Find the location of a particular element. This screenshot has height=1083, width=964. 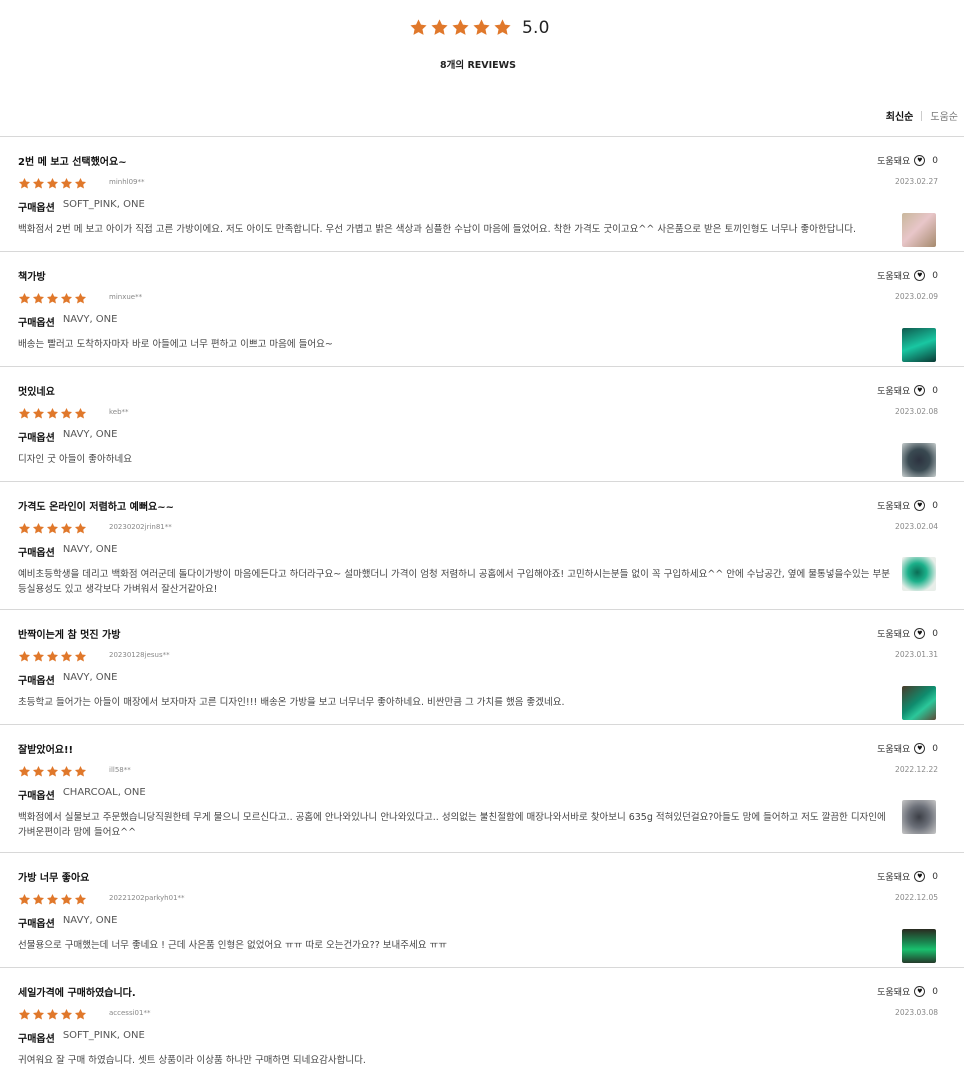

reviewer-id: 20230202jrin81** is located at coordinates (140, 527).